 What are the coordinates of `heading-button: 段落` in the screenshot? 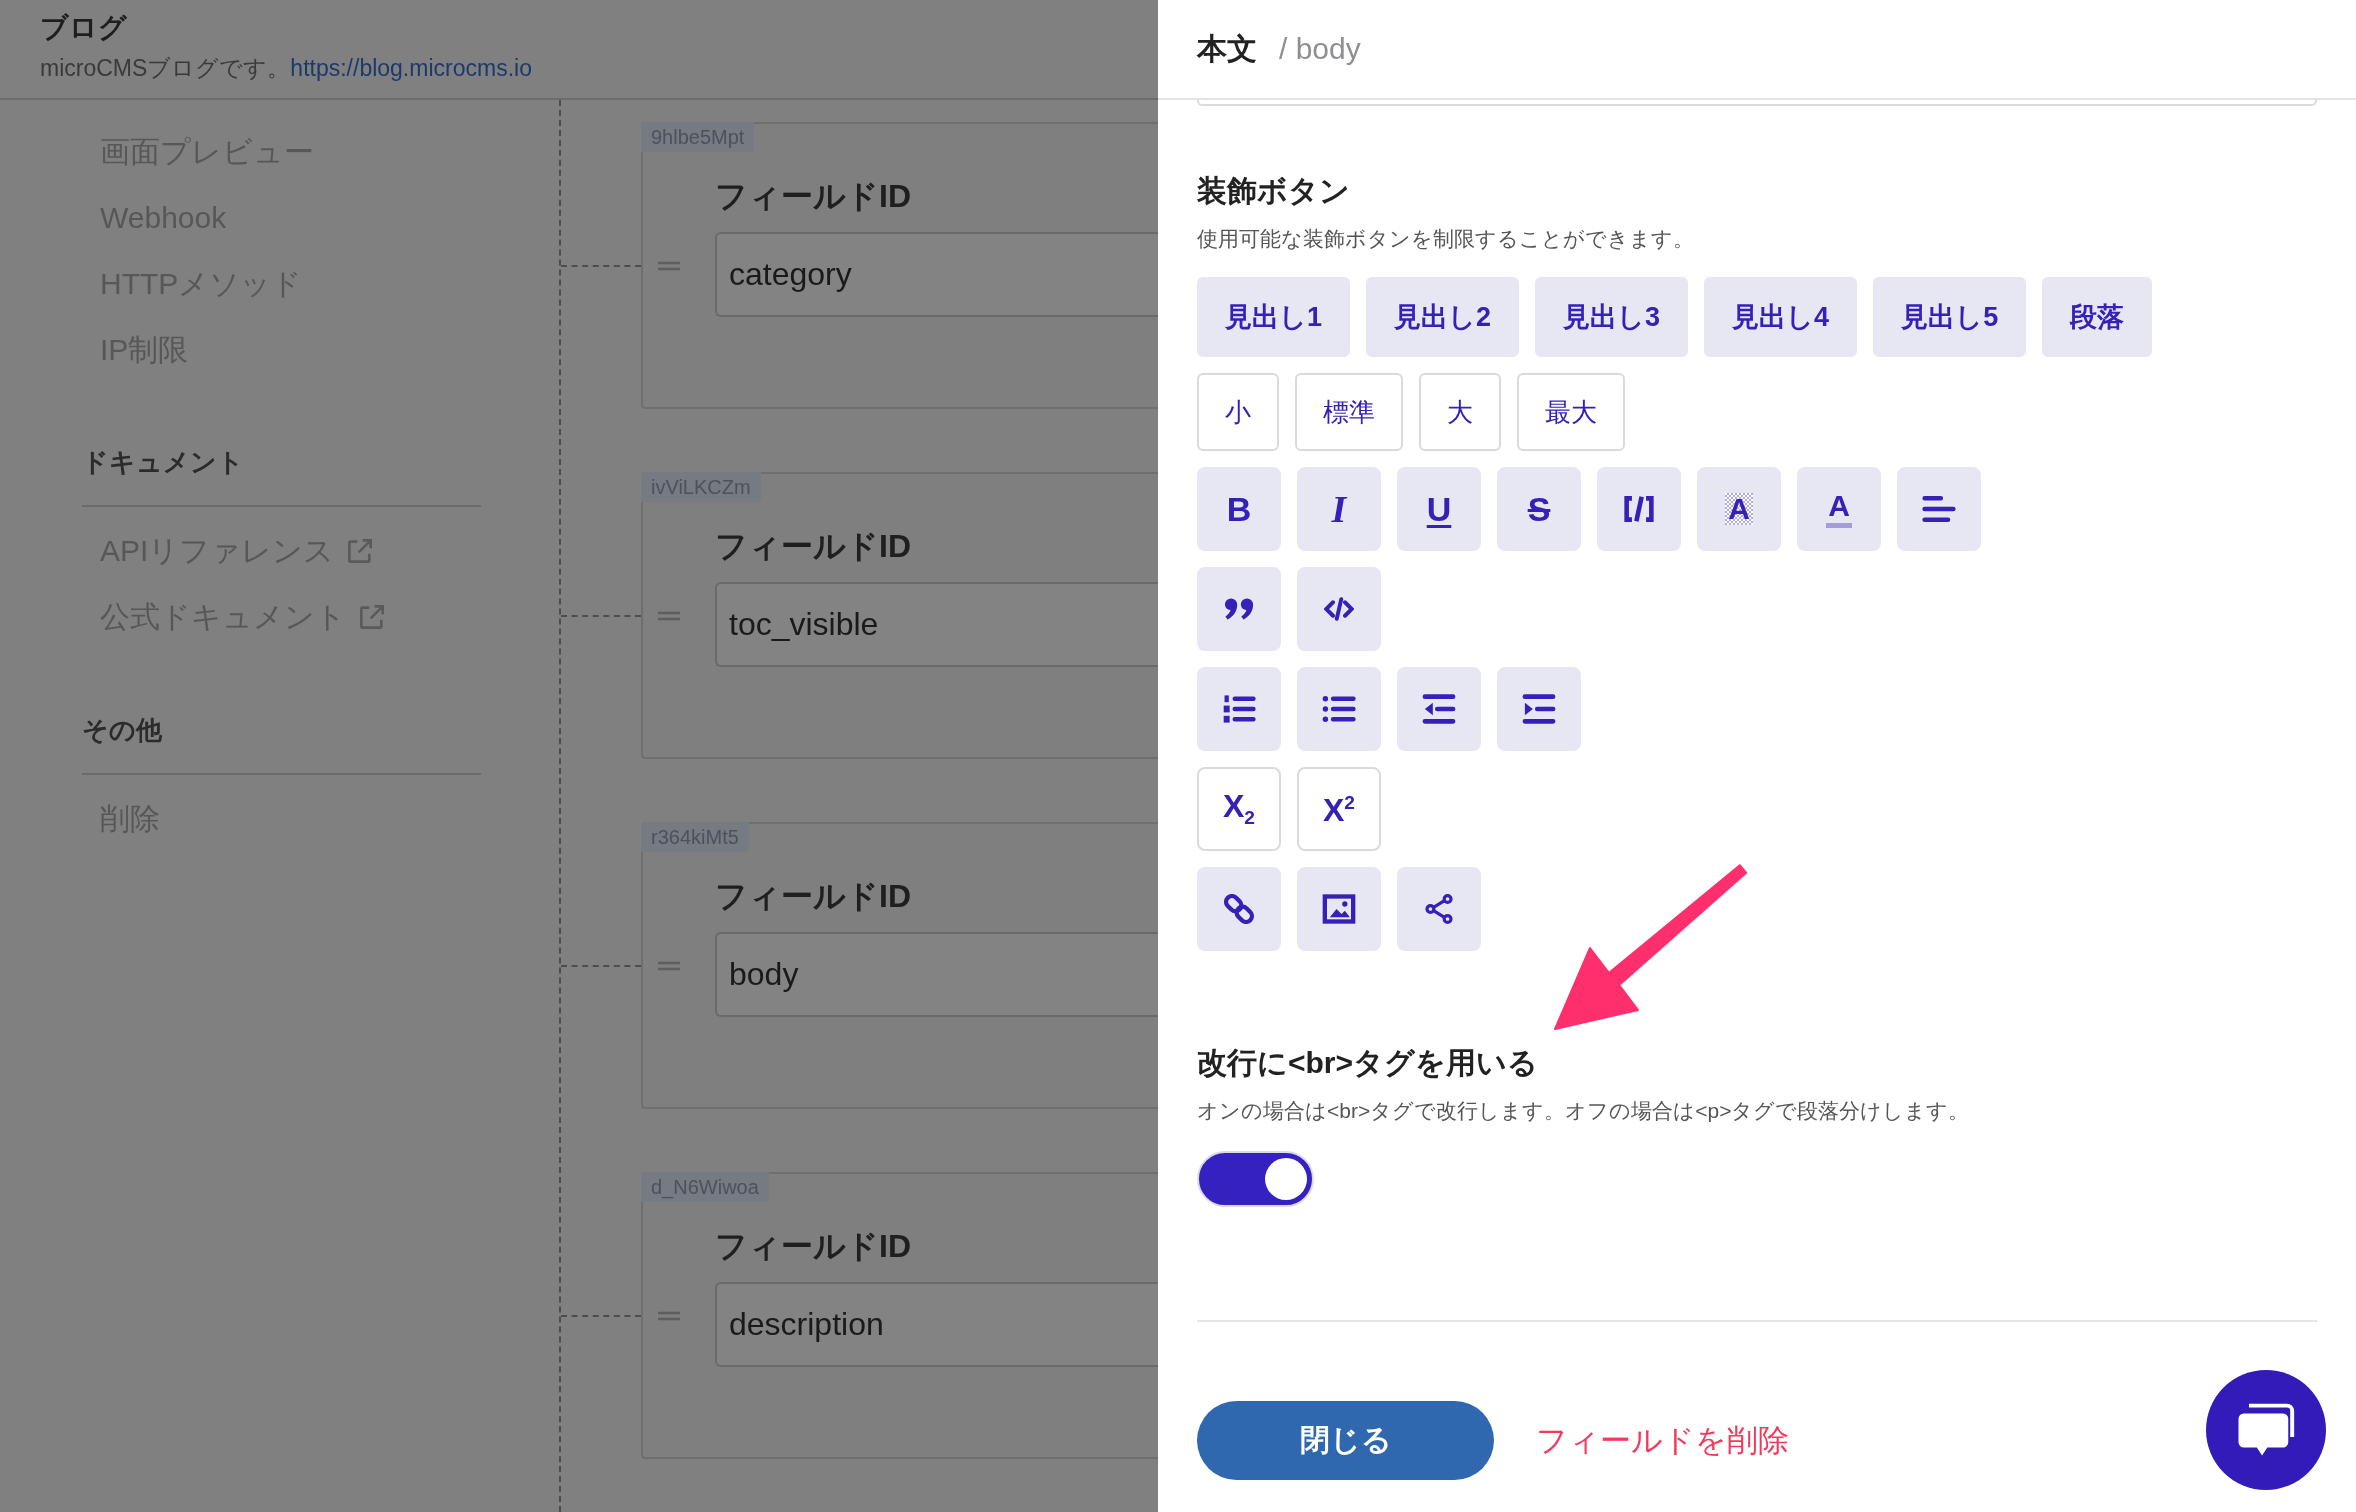 It's located at (2097, 317).